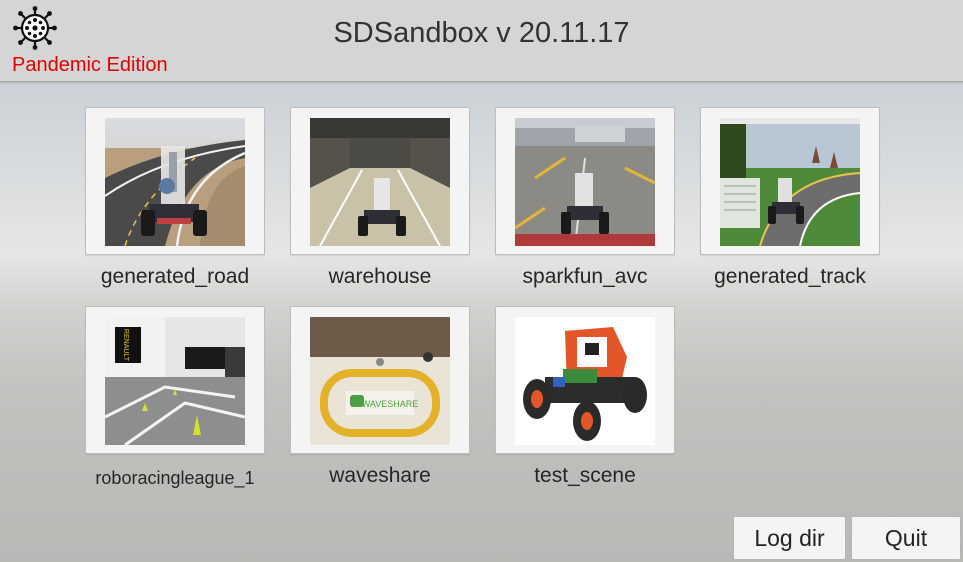 Image resolution: width=963 pixels, height=562 pixels. What do you see at coordinates (585, 475) in the screenshot?
I see `scene-label: test_scene` at bounding box center [585, 475].